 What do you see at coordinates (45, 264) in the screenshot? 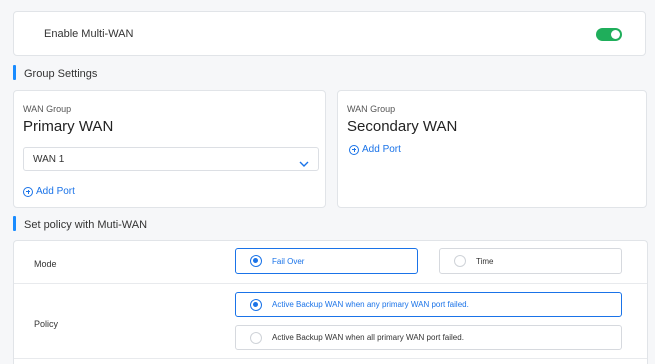
I see `mode-label: Mode` at bounding box center [45, 264].